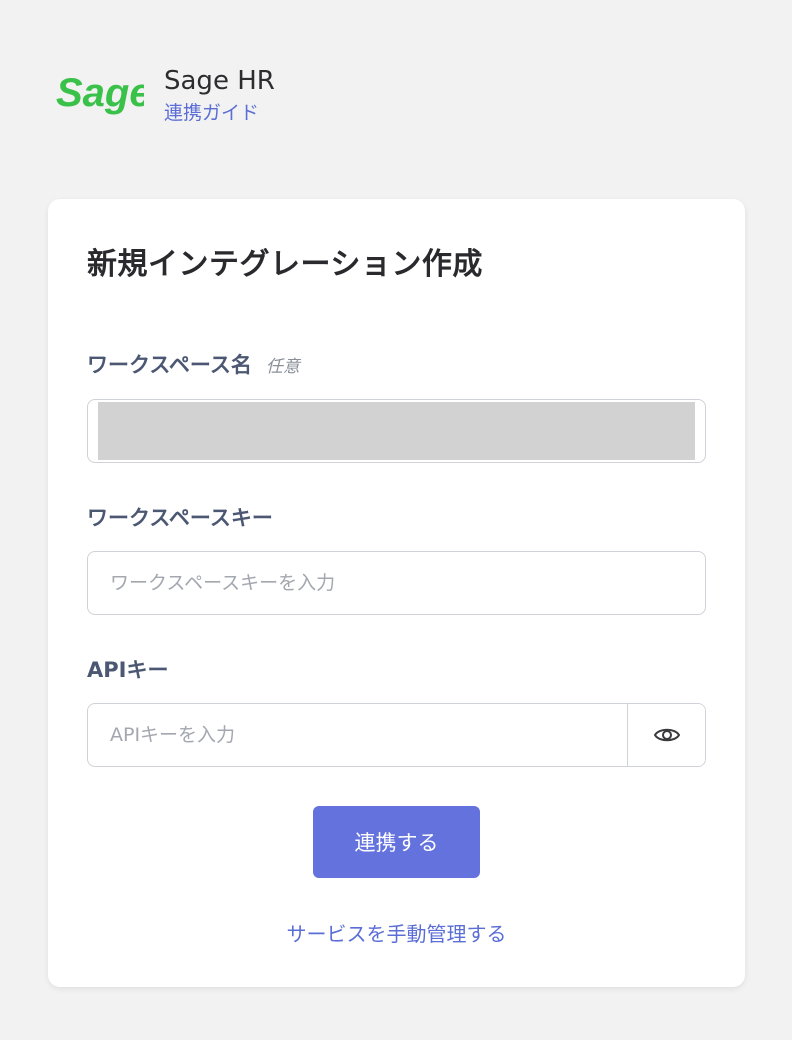 The image size is (792, 1040). I want to click on connect-button: 連携する, so click(396, 842).